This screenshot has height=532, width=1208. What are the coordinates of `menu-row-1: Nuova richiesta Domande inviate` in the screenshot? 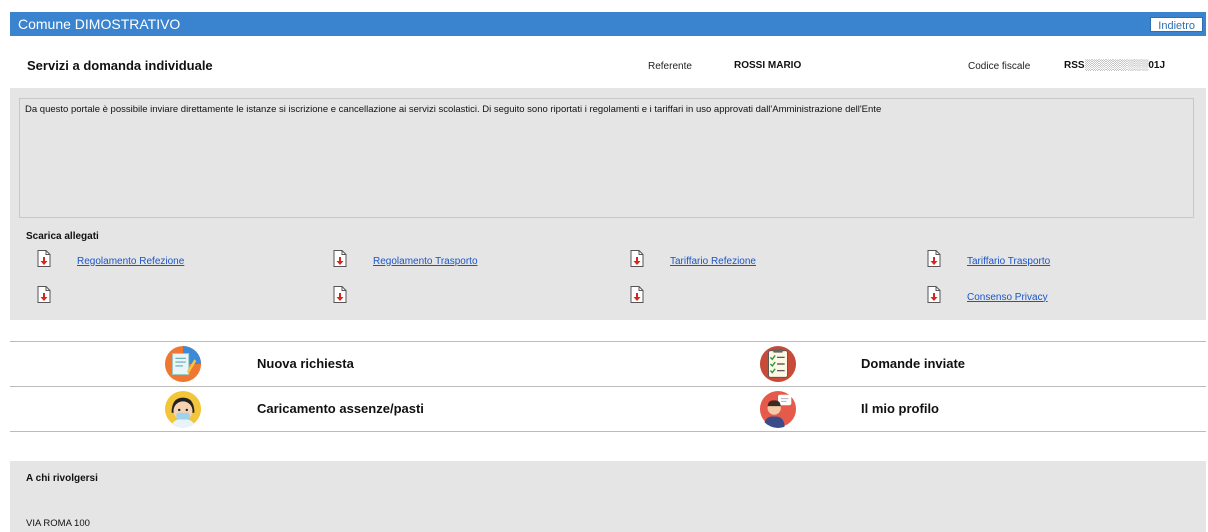 It's located at (608, 364).